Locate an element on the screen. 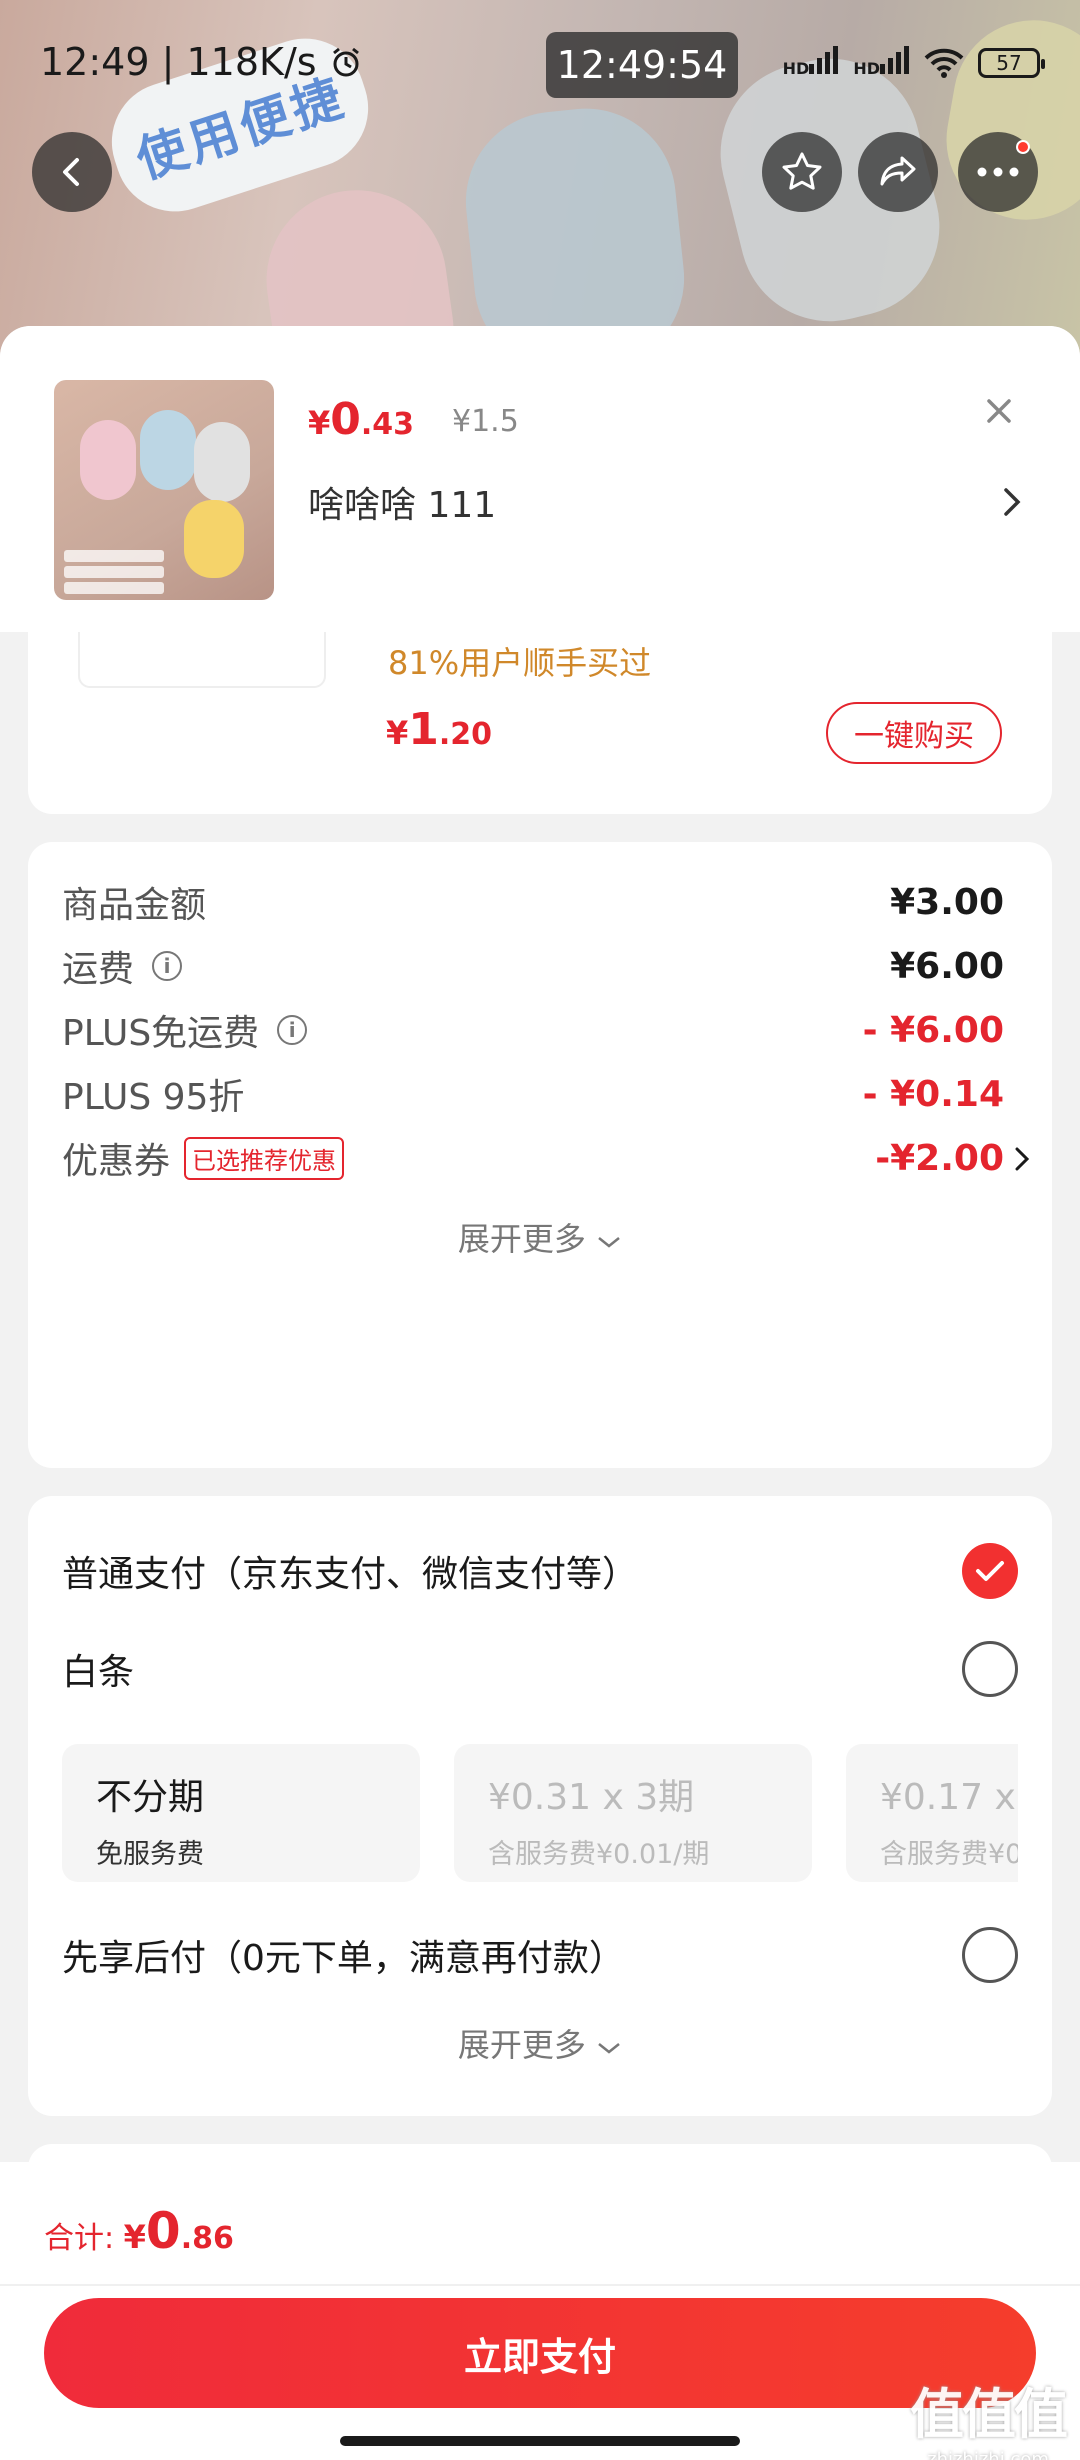 The image size is (1080, 2460). price-row-plus-free-shipping: PLUS免运费 i - ¥6.00 is located at coordinates (533, 1030).